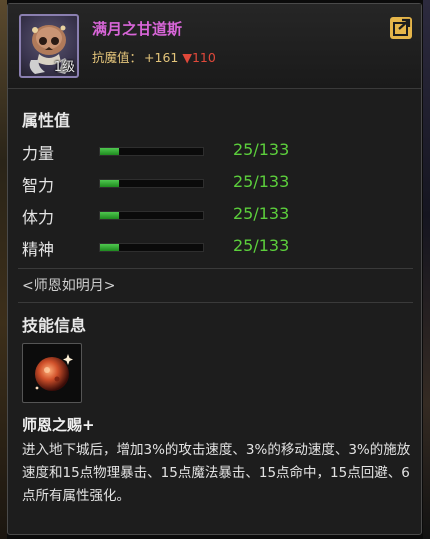 Image resolution: width=430 pixels, height=539 pixels. I want to click on pet-title: <师恩如明月>, so click(69, 286).